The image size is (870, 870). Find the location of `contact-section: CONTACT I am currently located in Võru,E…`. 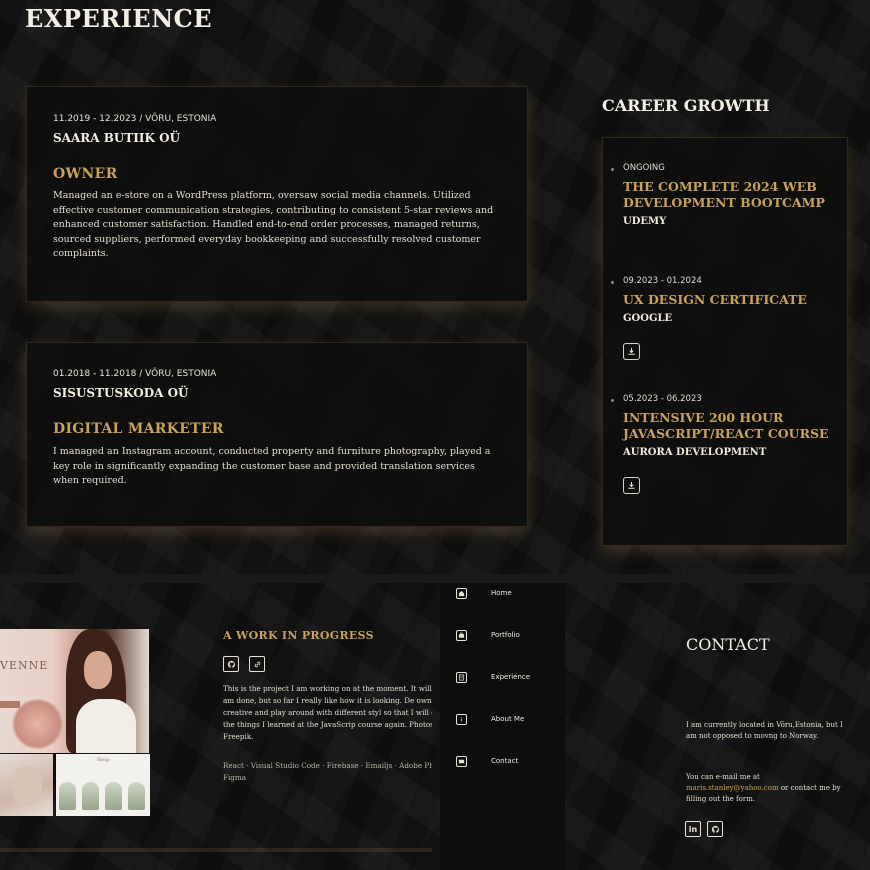

contact-section: CONTACT I am currently located in Võru,E… is located at coordinates (717, 726).